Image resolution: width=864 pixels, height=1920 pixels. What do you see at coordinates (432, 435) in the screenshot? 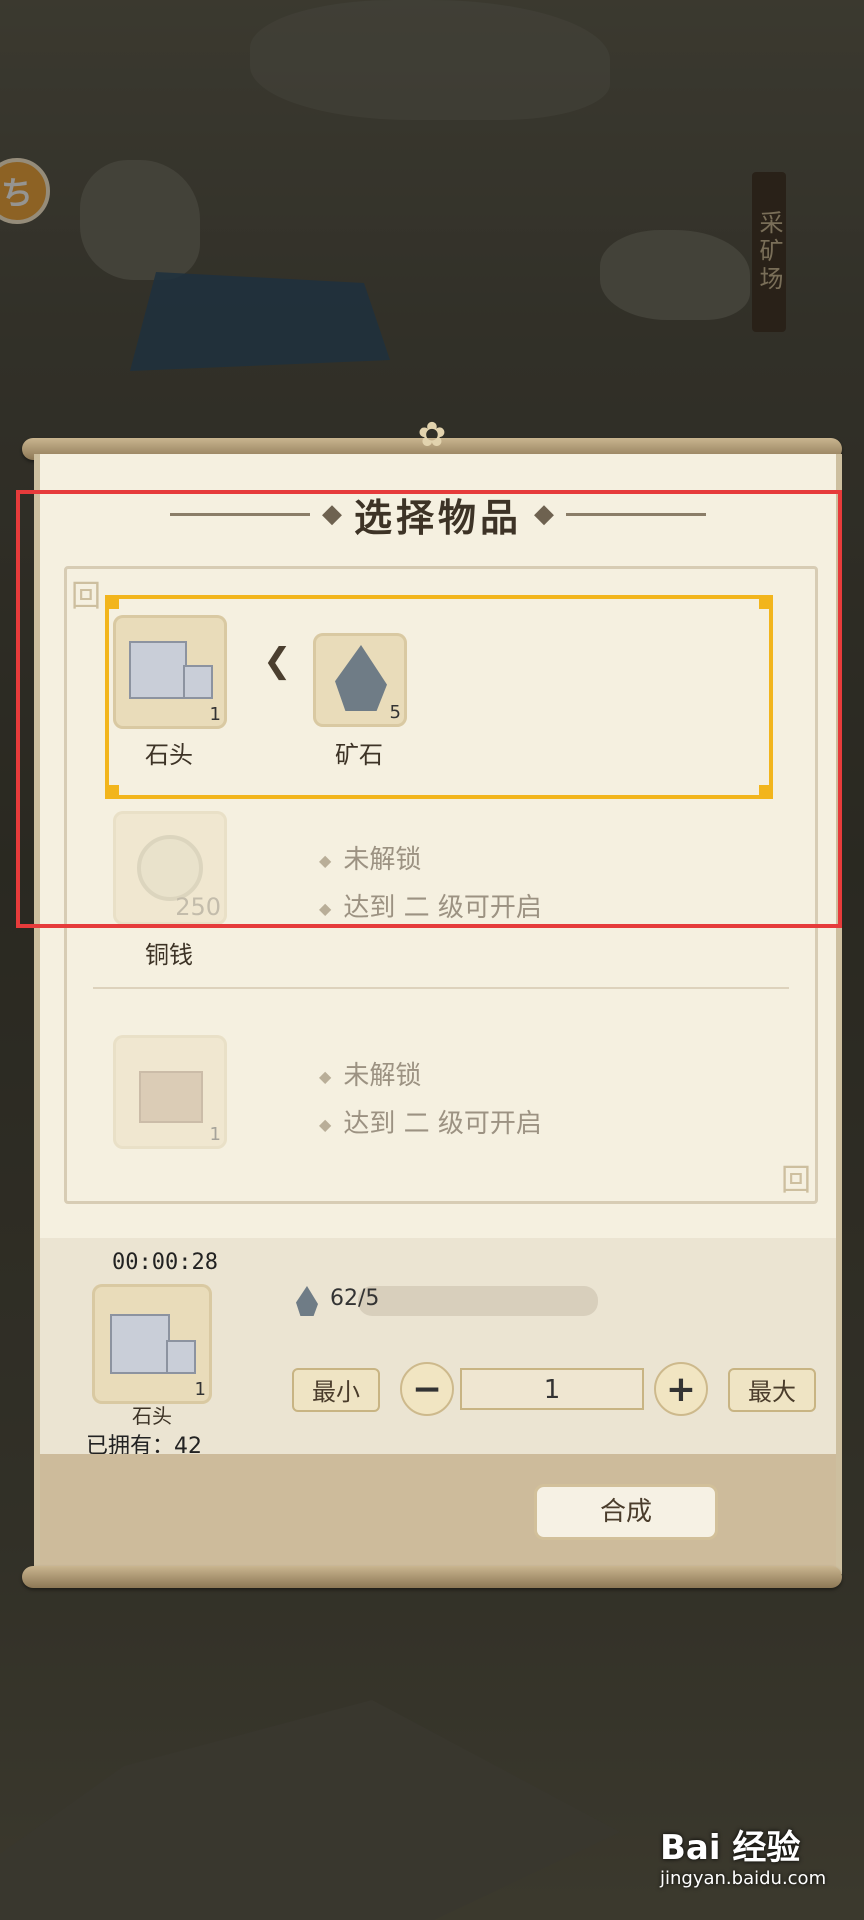
I see `knot-icon: ✿` at bounding box center [432, 435].